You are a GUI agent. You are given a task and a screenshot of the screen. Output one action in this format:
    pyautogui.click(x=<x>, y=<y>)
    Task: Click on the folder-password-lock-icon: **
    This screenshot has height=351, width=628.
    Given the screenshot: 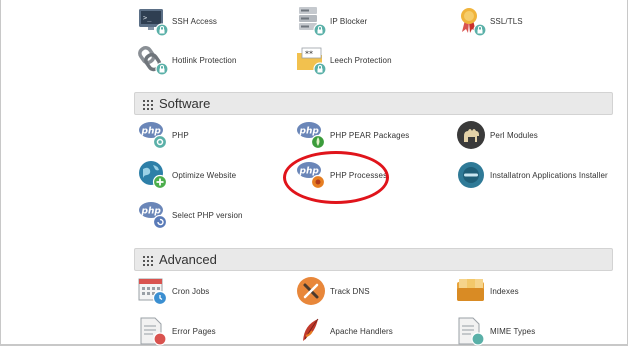 What is the action you would take?
    pyautogui.click(x=311, y=60)
    